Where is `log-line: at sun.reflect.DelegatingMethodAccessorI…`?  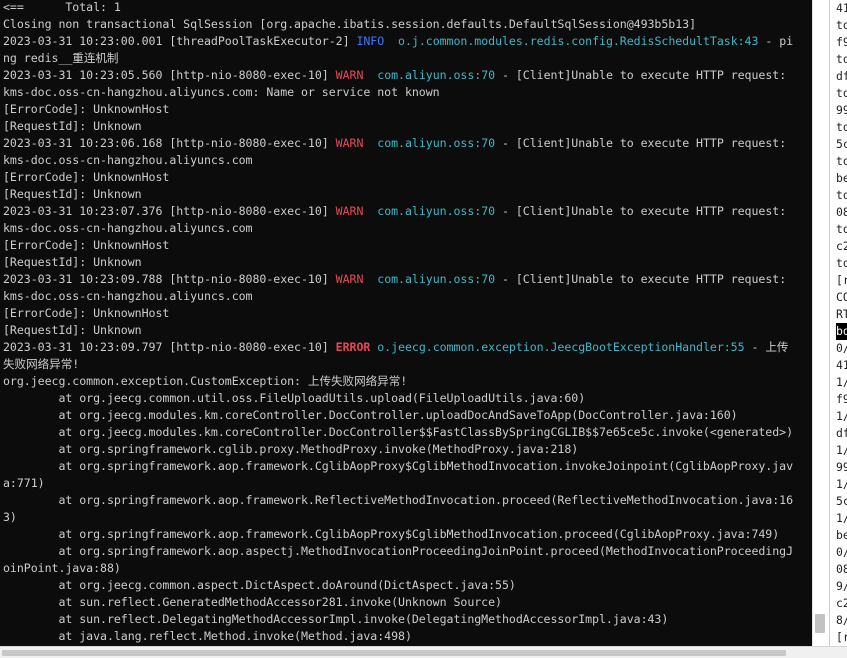 log-line: at sun.reflect.DelegatingMethodAccessorI… is located at coordinates (405, 619).